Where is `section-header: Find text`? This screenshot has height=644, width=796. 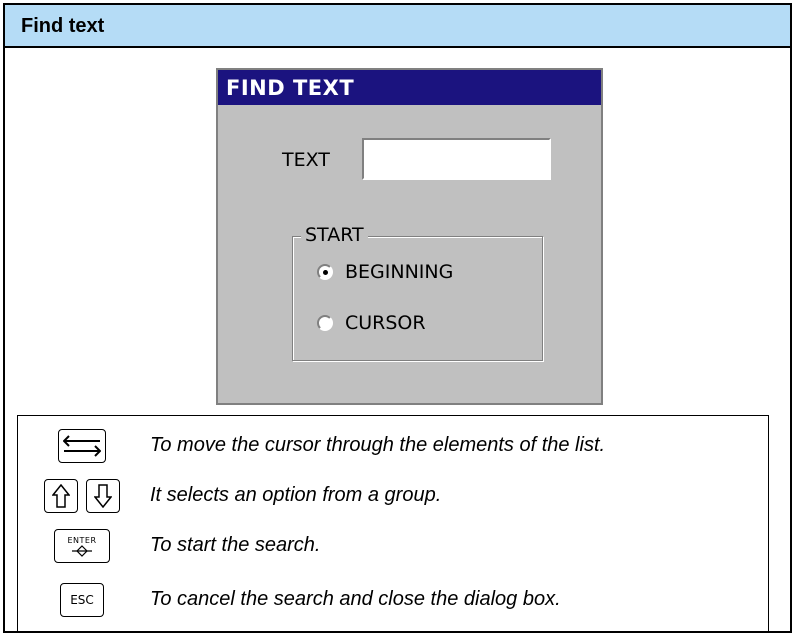
section-header: Find text is located at coordinates (397, 26).